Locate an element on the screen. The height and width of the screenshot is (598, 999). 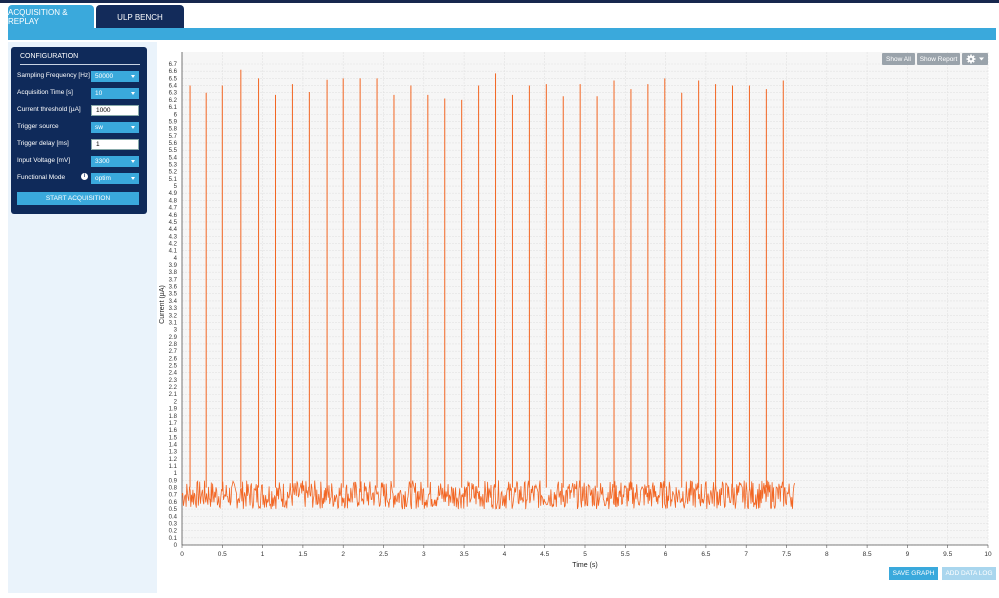
trigger-source-label: Trigger source is located at coordinates (38, 126).